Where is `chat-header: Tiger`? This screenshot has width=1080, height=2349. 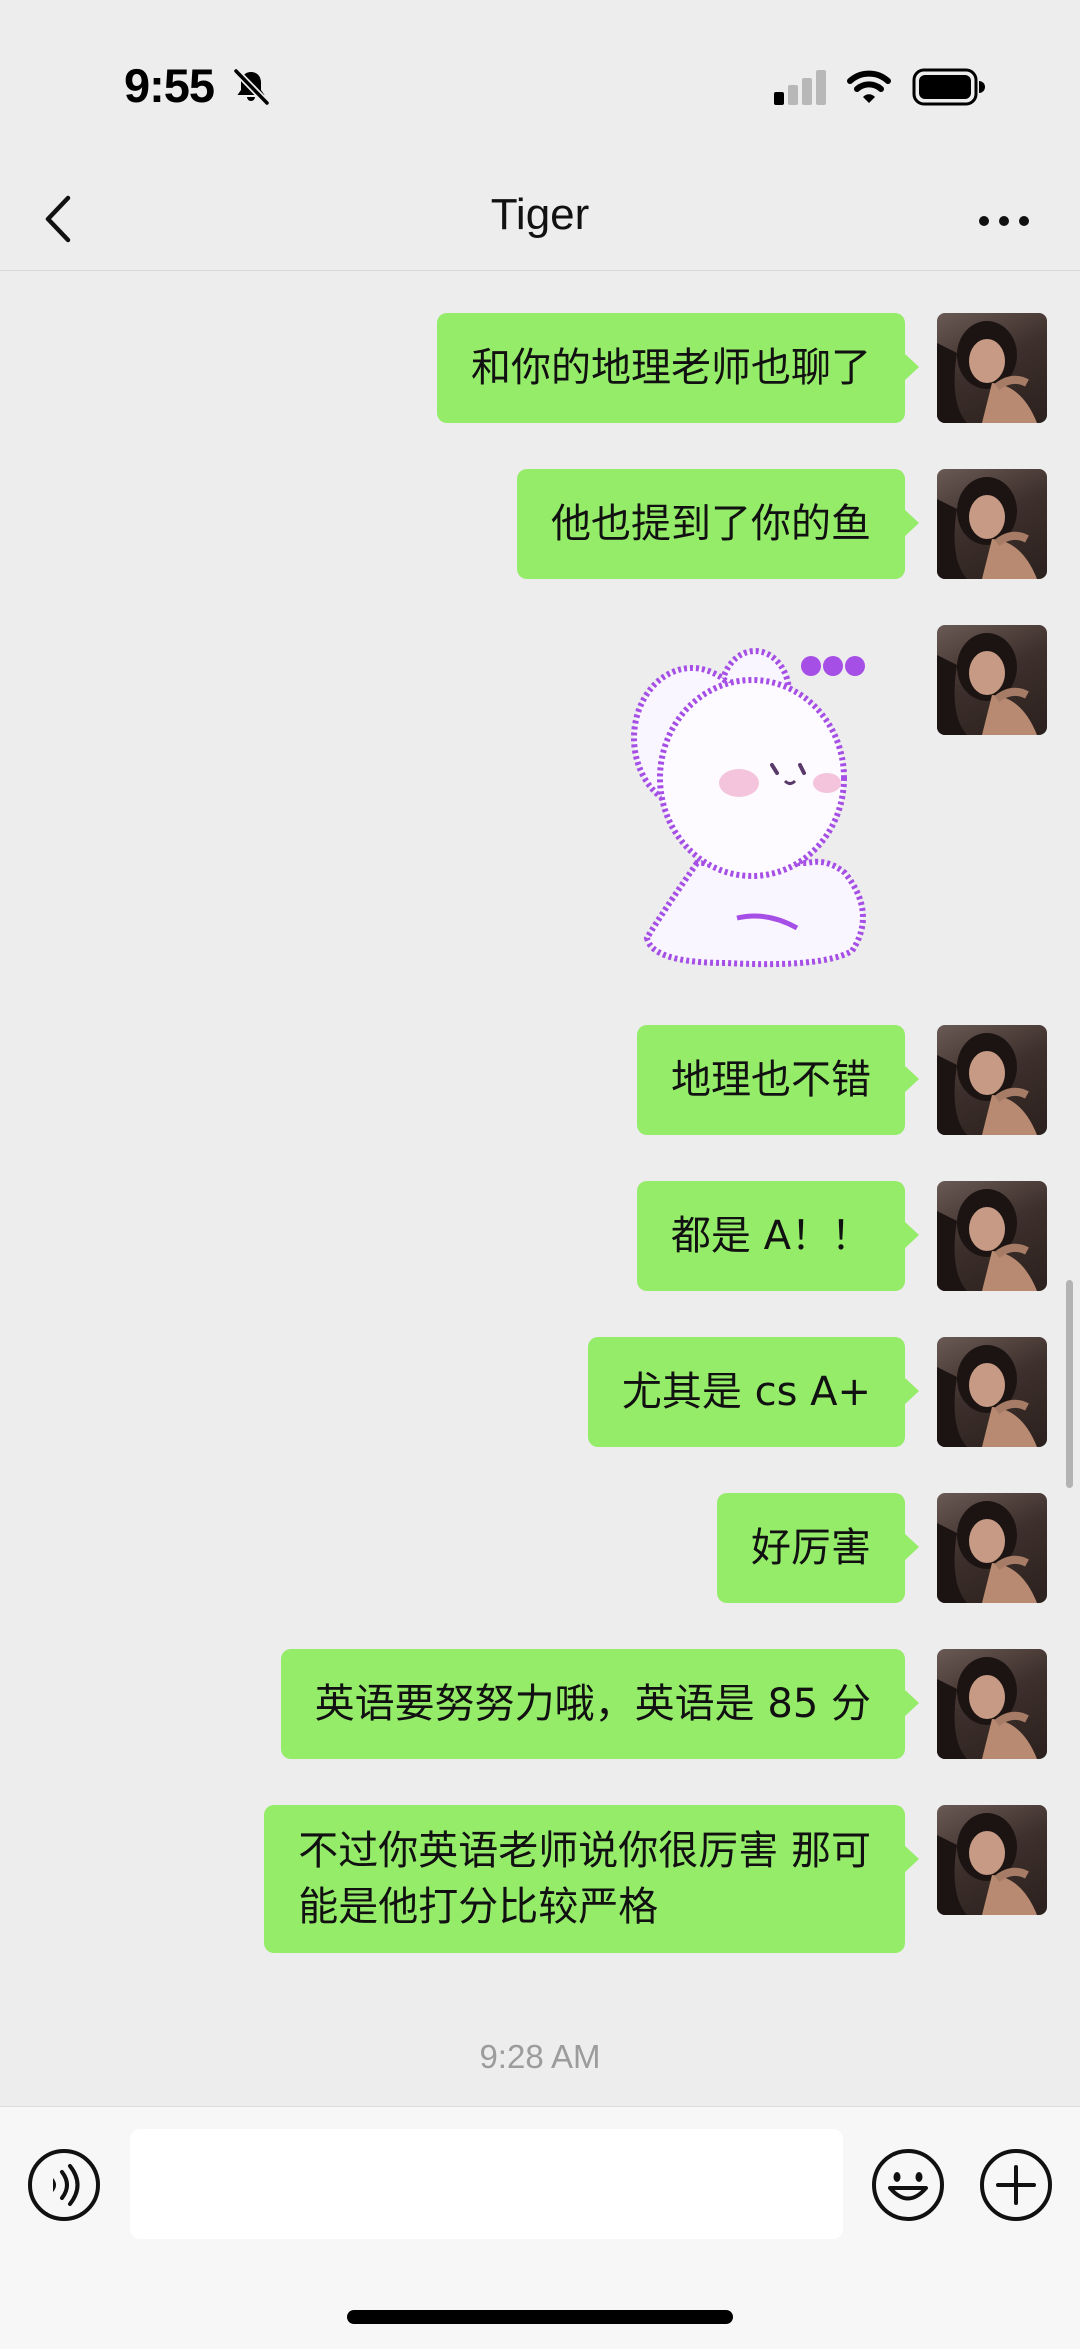 chat-header: Tiger is located at coordinates (540, 220).